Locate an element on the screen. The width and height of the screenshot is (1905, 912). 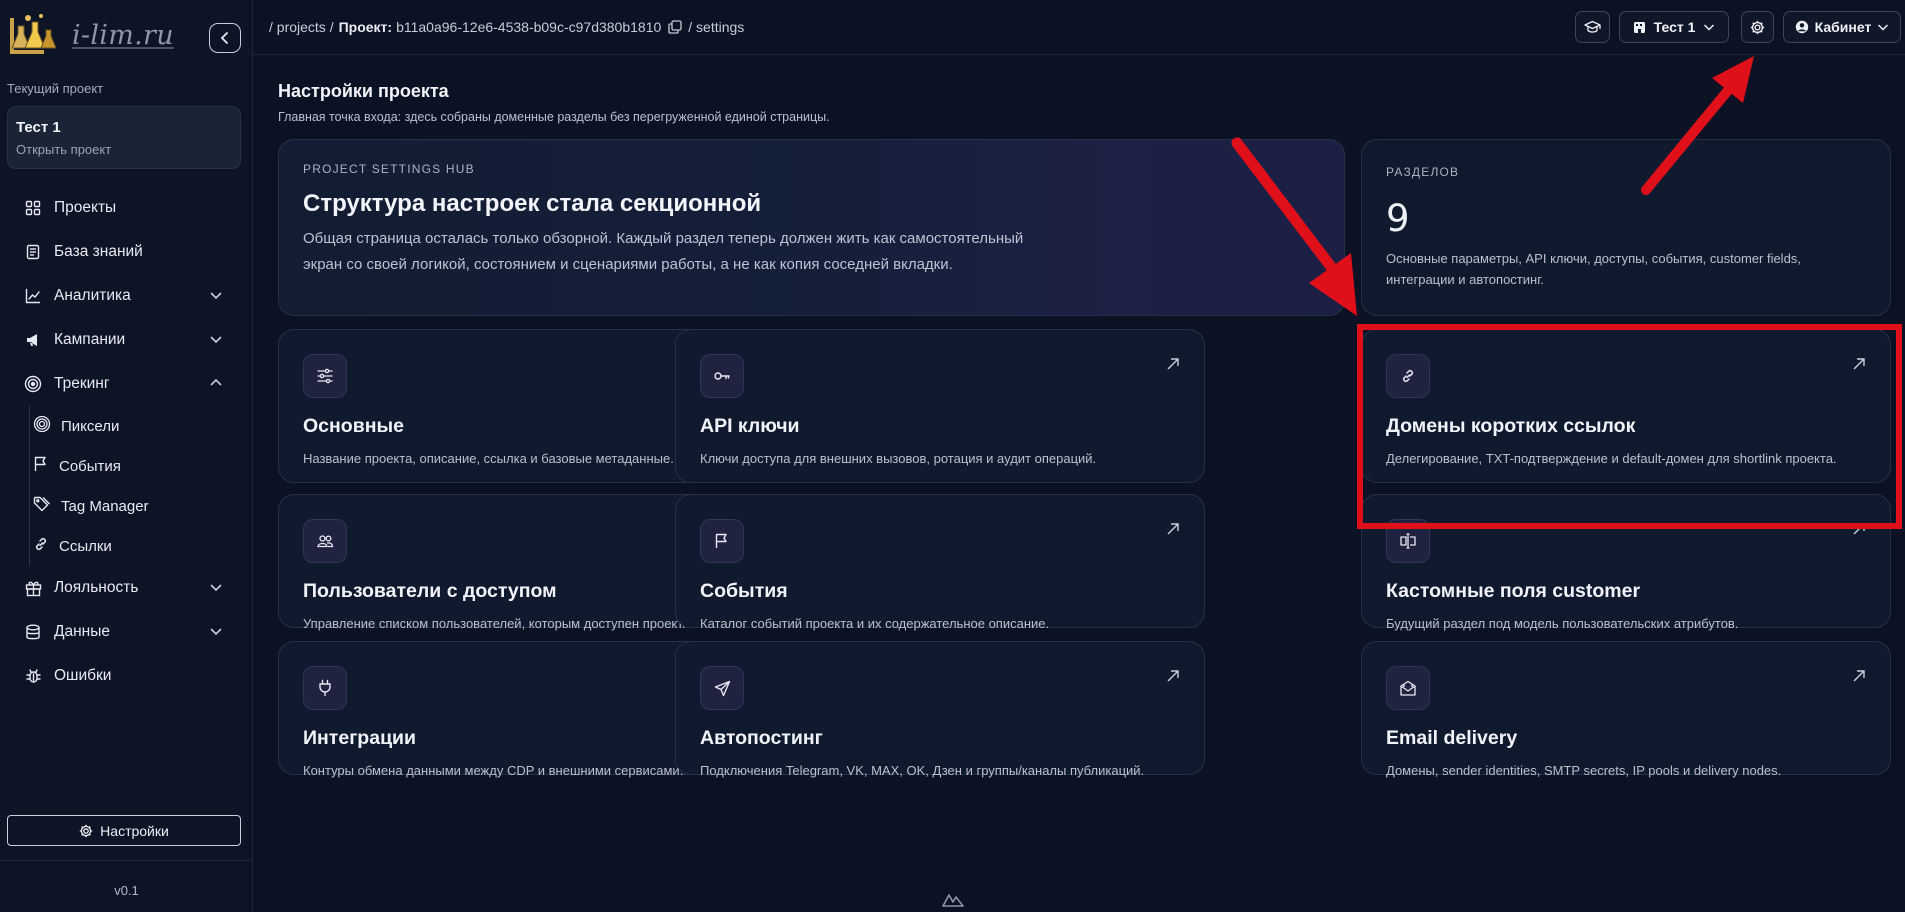
tile-title: API ключи is located at coordinates (750, 426).